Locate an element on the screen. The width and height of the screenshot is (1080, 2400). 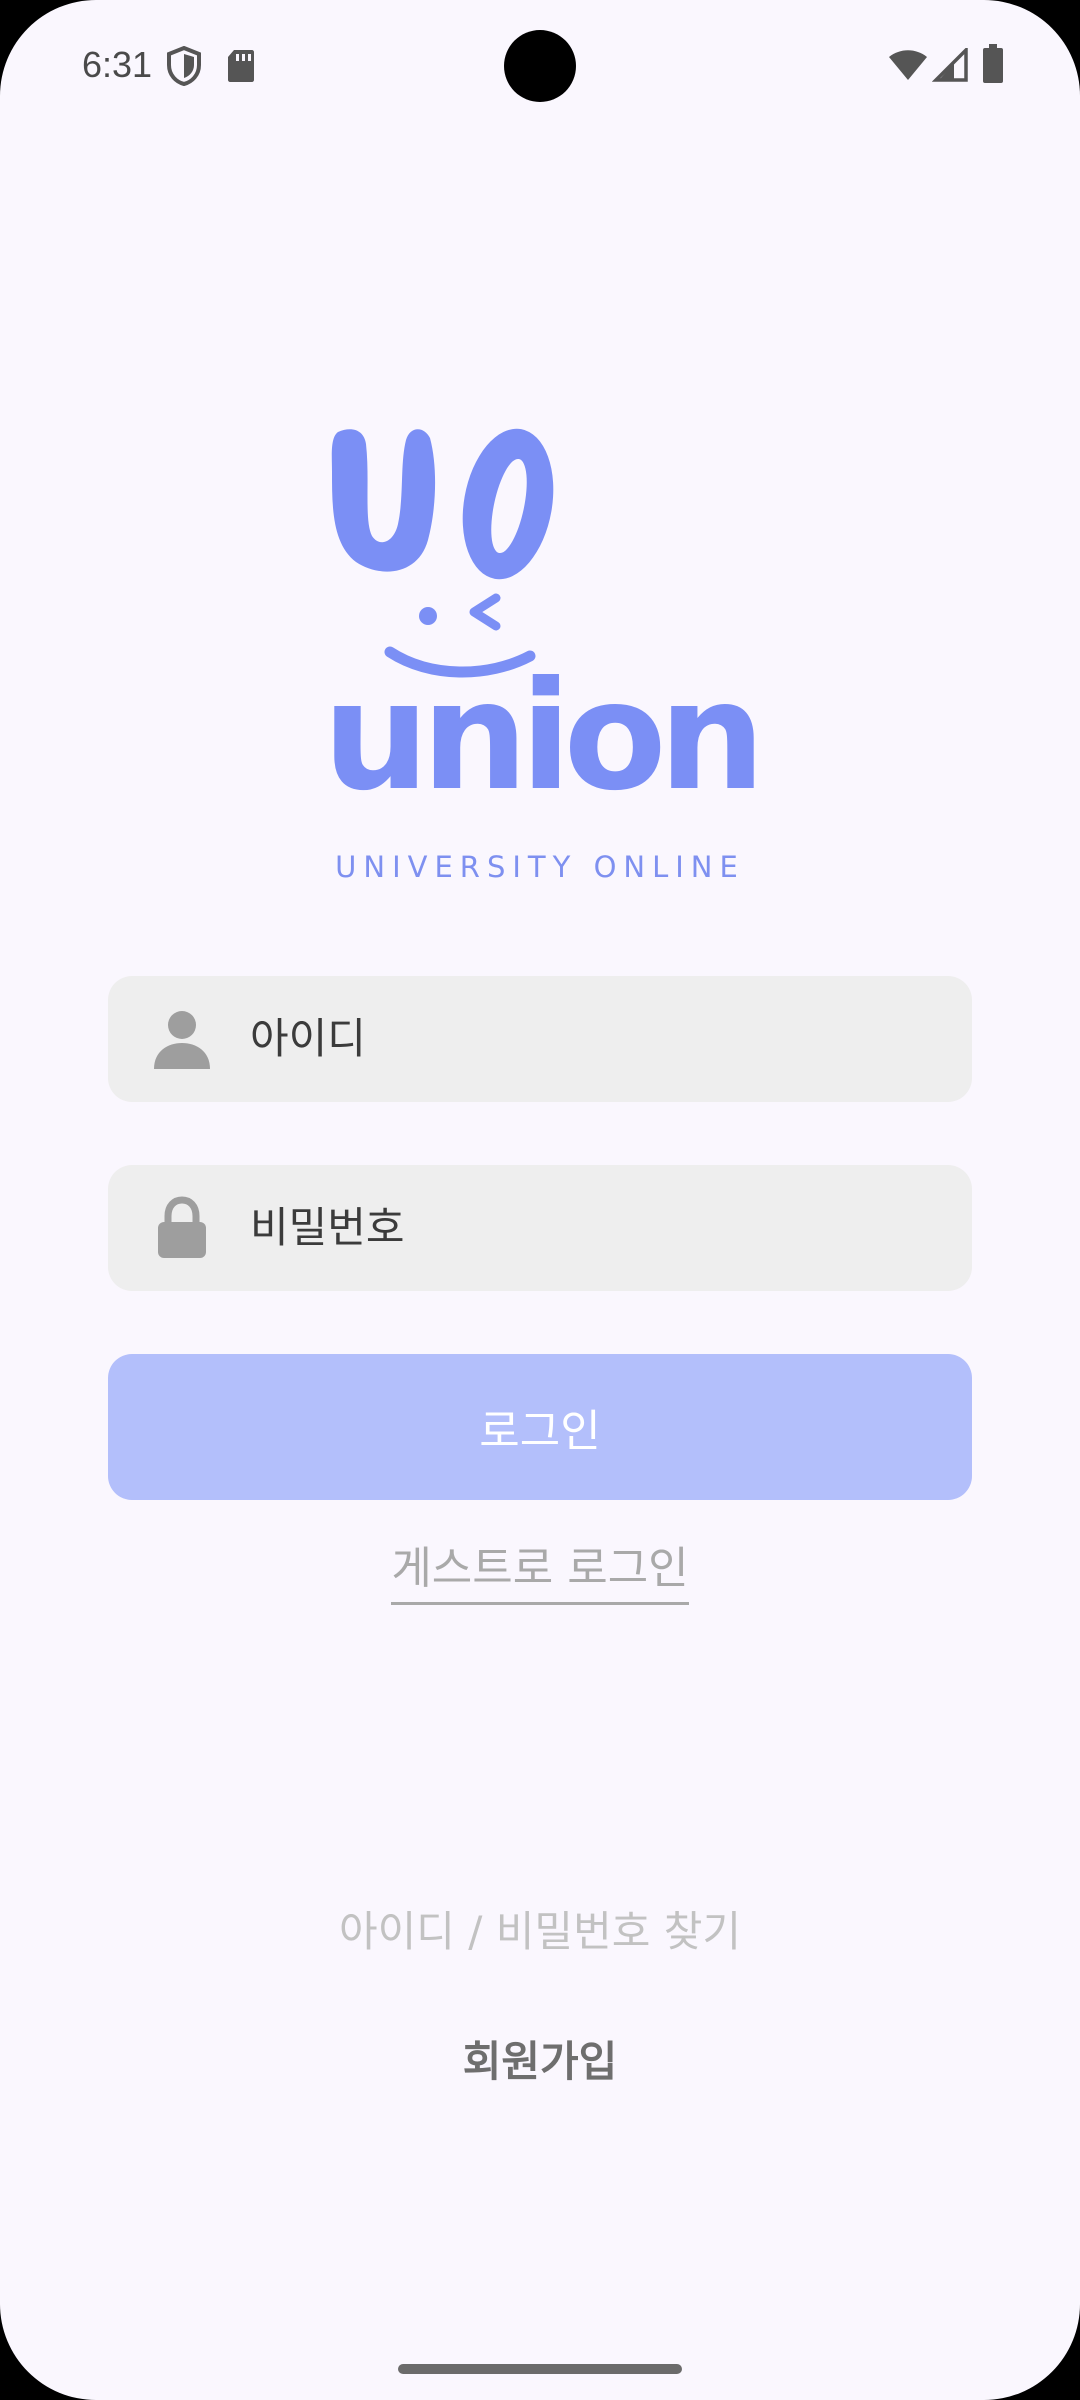
lock-icon is located at coordinates (182, 1227).